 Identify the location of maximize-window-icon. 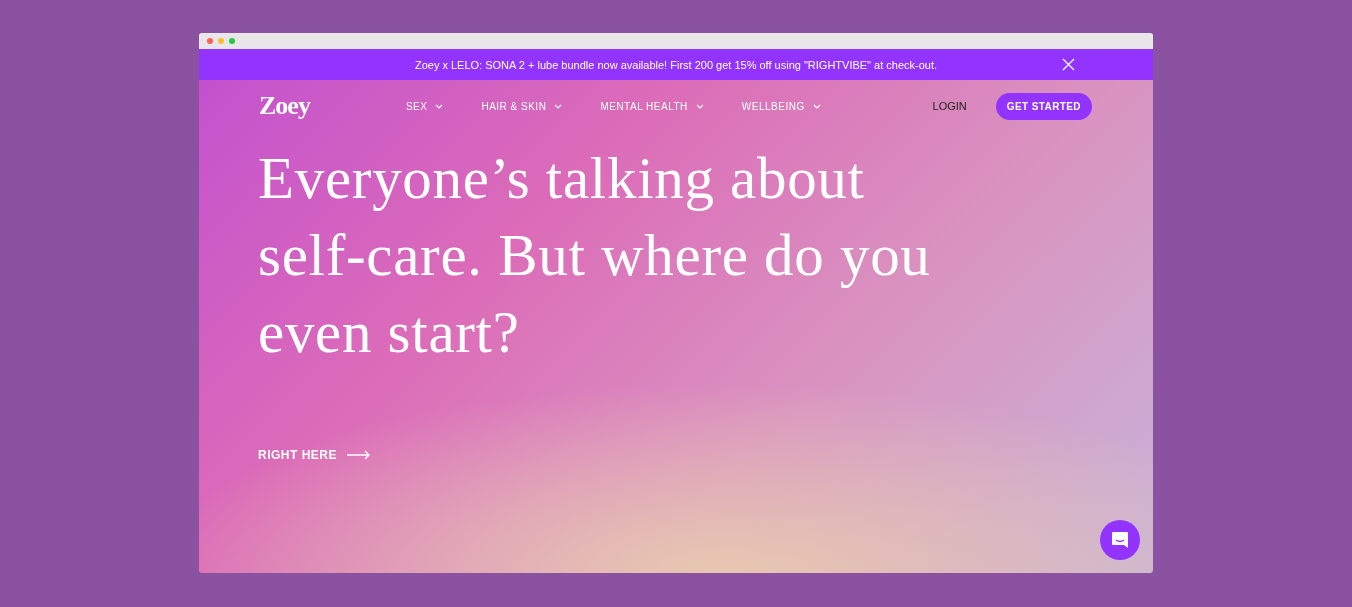
(232, 41).